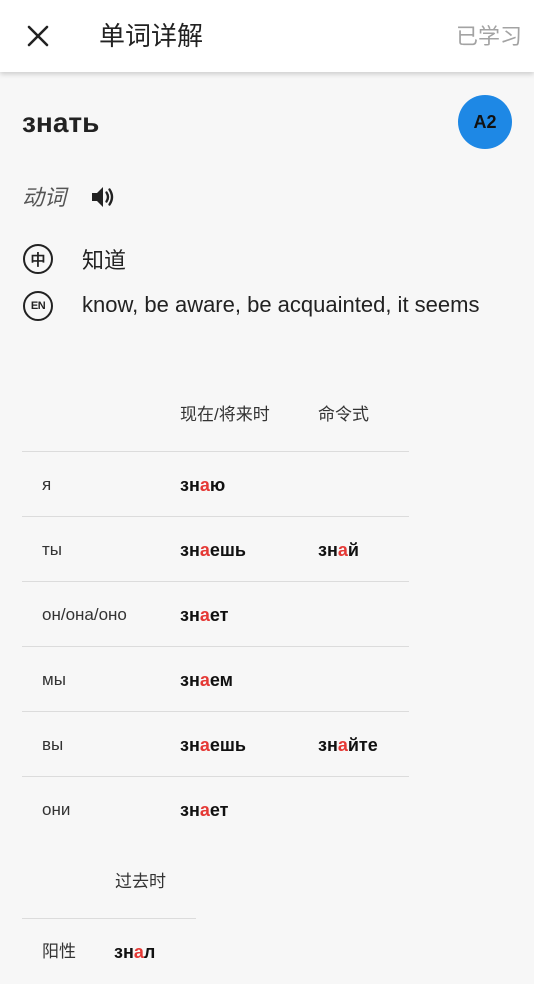  I want to click on pronoun: мы, so click(54, 679).